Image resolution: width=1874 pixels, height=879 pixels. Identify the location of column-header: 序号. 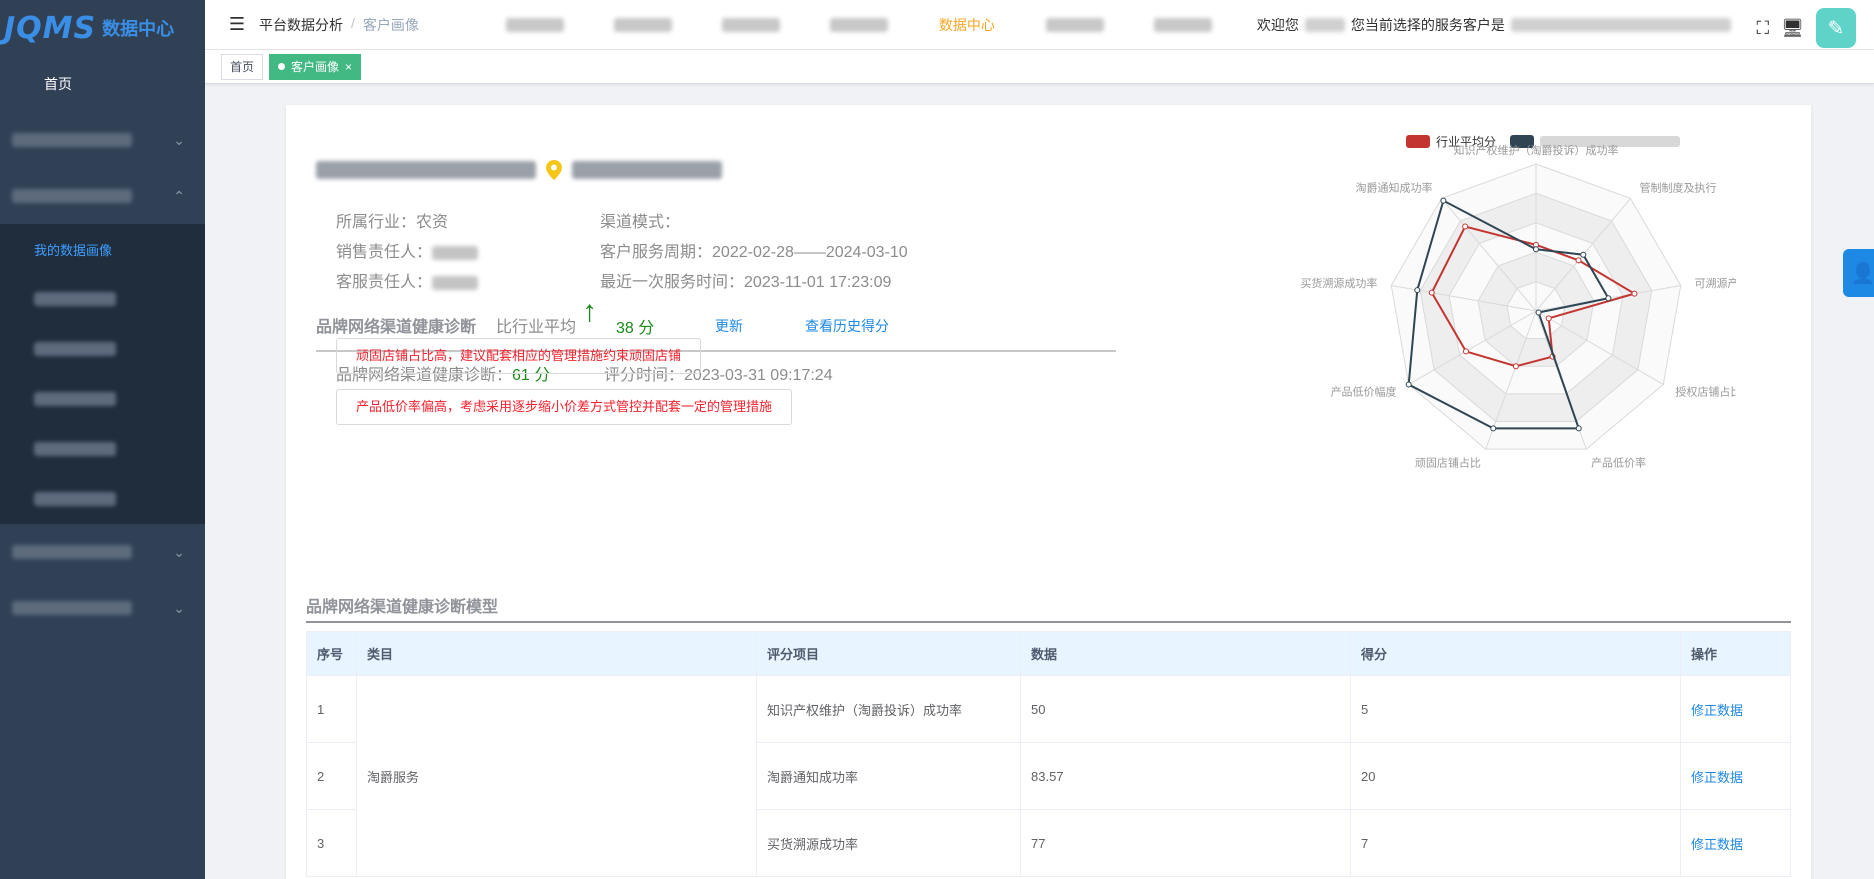
(331, 653).